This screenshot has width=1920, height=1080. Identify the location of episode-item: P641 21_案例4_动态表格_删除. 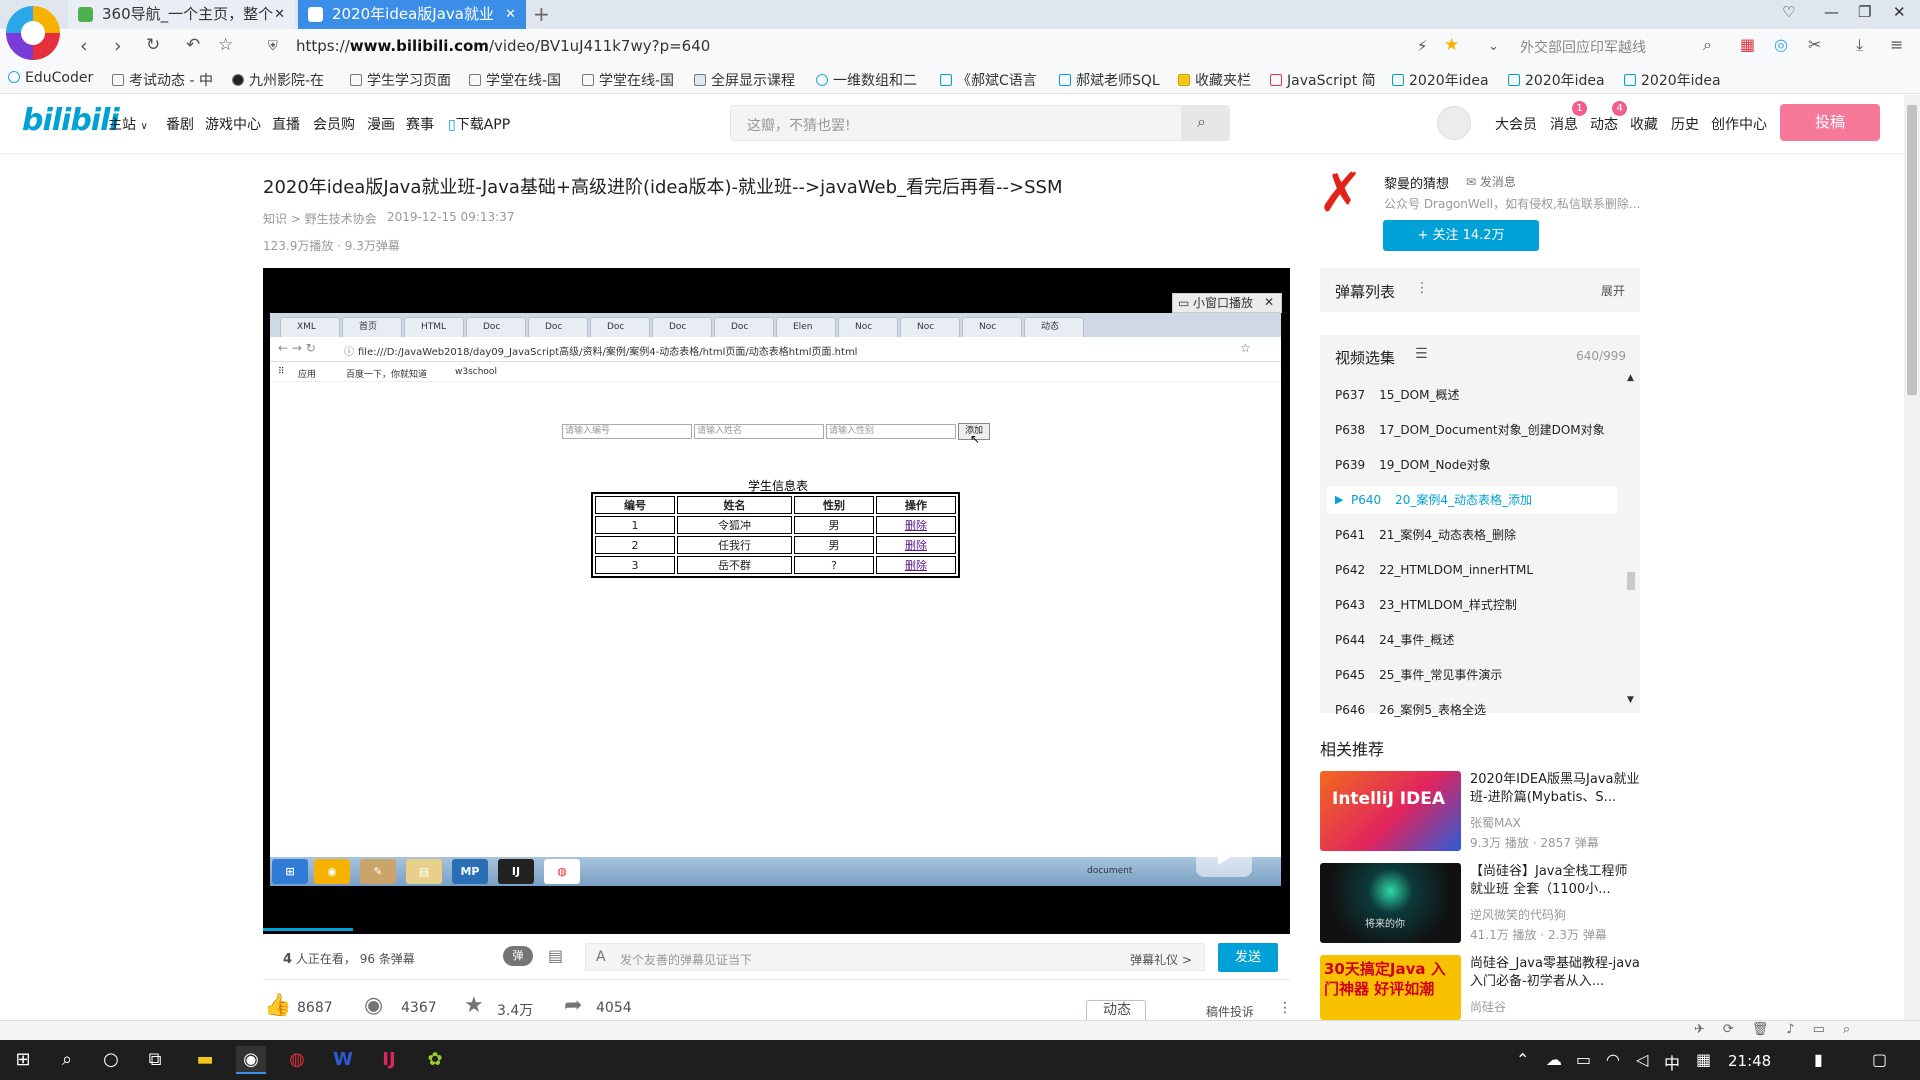
(1476, 535).